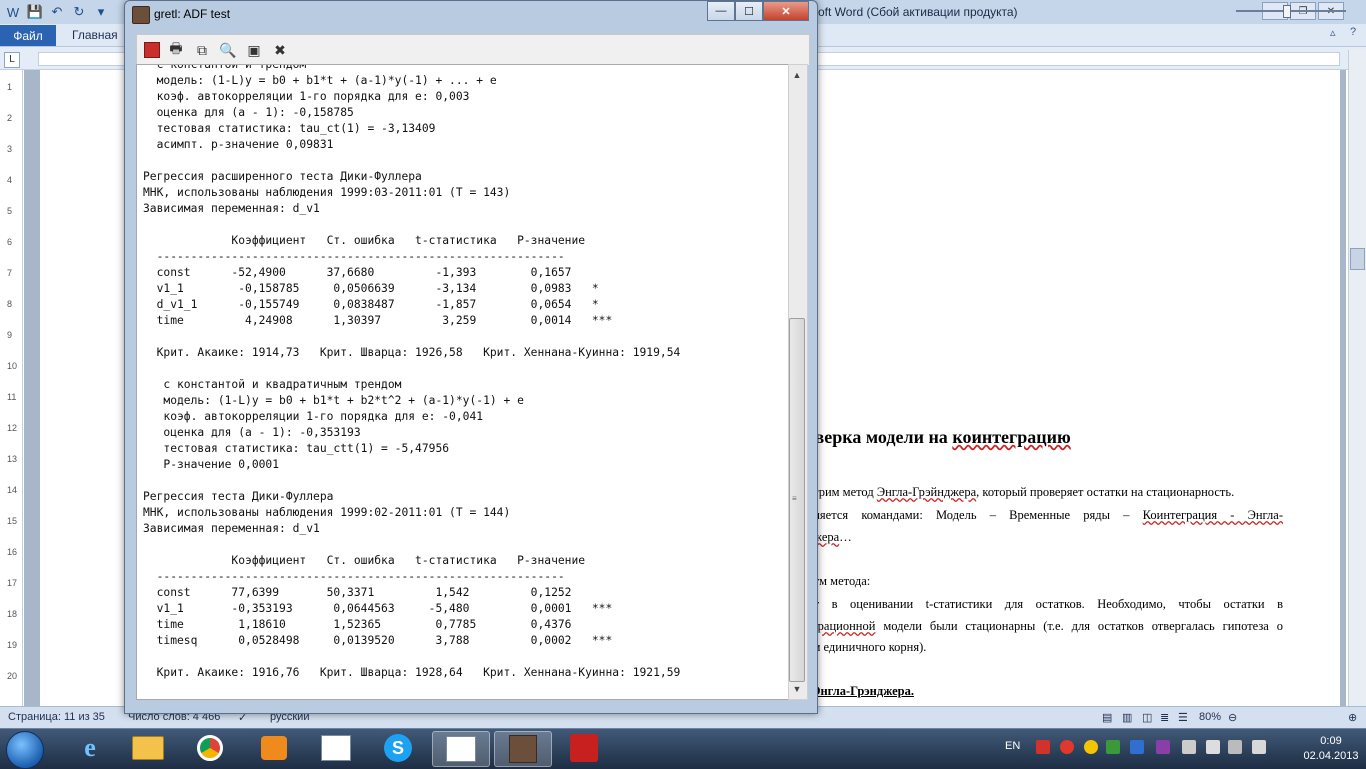 The height and width of the screenshot is (769, 1366). What do you see at coordinates (867, 647) in the screenshot?
I see `document-text: ии единичного корня).` at bounding box center [867, 647].